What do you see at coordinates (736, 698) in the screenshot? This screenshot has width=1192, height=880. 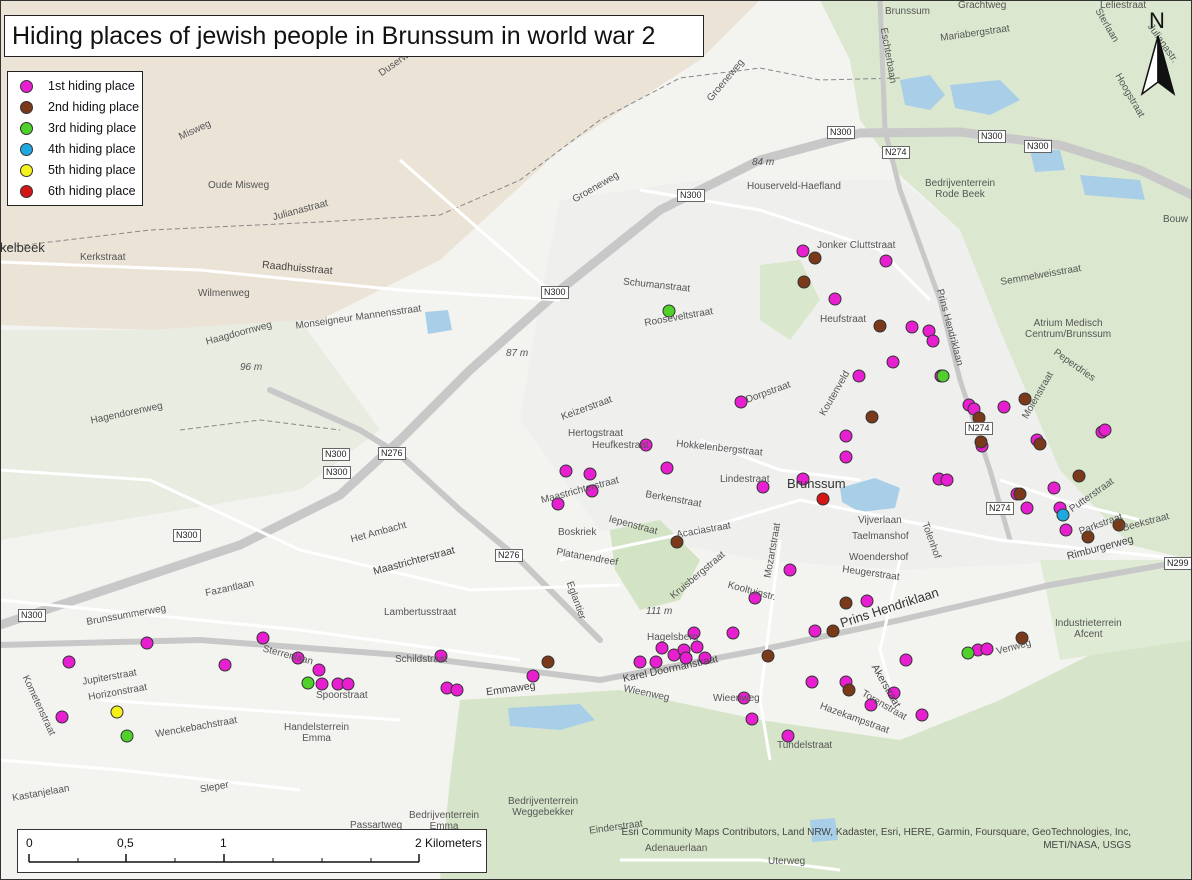 I see `street-label: Wieenweg` at bounding box center [736, 698].